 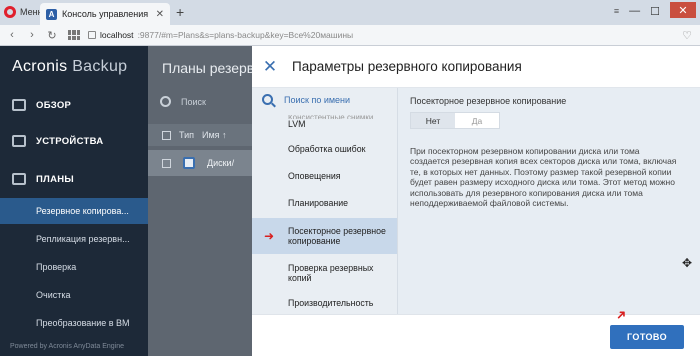 What do you see at coordinates (51, 14) in the screenshot?
I see `acronis-favicon-icon: A` at bounding box center [51, 14].